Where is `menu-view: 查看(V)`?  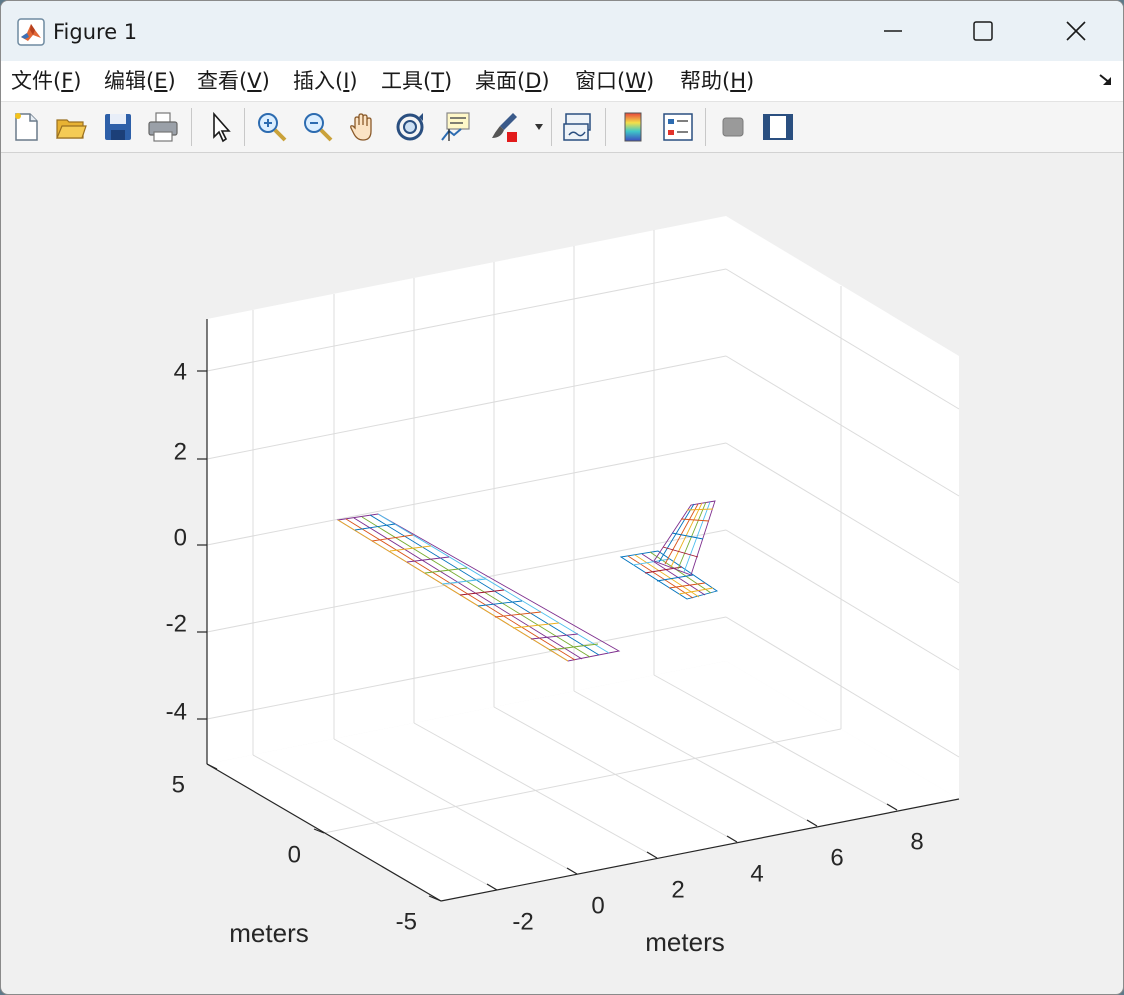
menu-view: 查看(V) is located at coordinates (233, 81).